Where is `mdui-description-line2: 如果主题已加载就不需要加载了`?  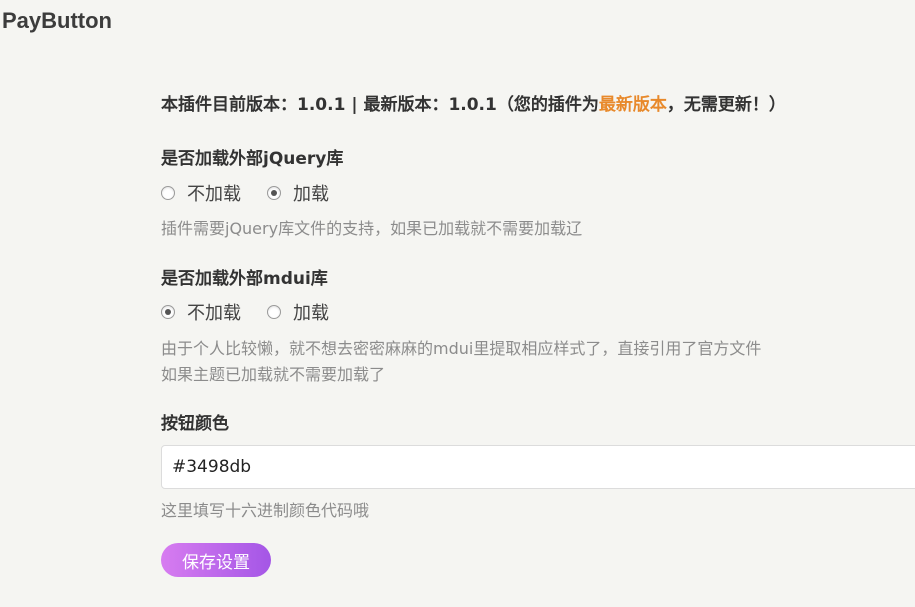 mdui-description-line2: 如果主题已加载就不需要加载了 is located at coordinates (273, 374).